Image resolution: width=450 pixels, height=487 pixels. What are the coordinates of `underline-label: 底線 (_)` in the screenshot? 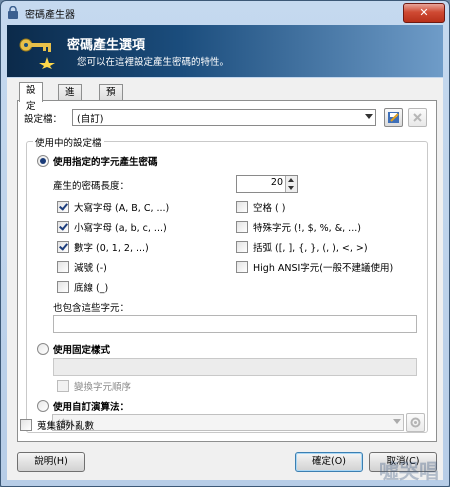 It's located at (91, 288).